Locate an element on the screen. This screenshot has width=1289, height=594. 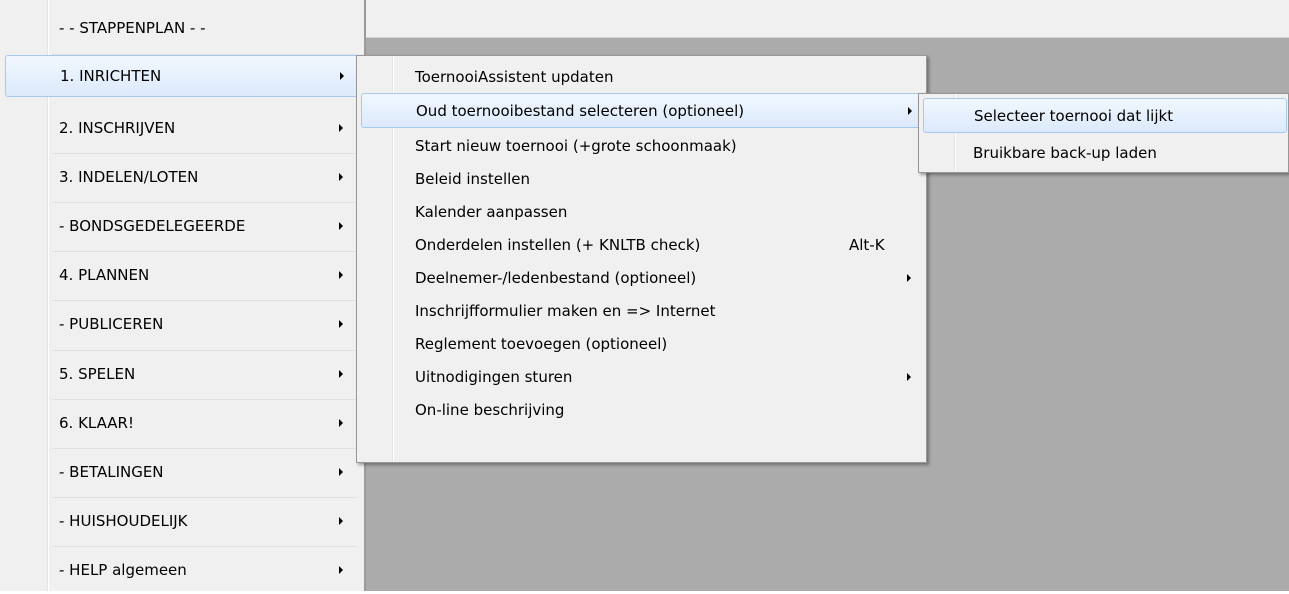
menu-item-help-algemeen: - HELP algemeen is located at coordinates (205, 570).